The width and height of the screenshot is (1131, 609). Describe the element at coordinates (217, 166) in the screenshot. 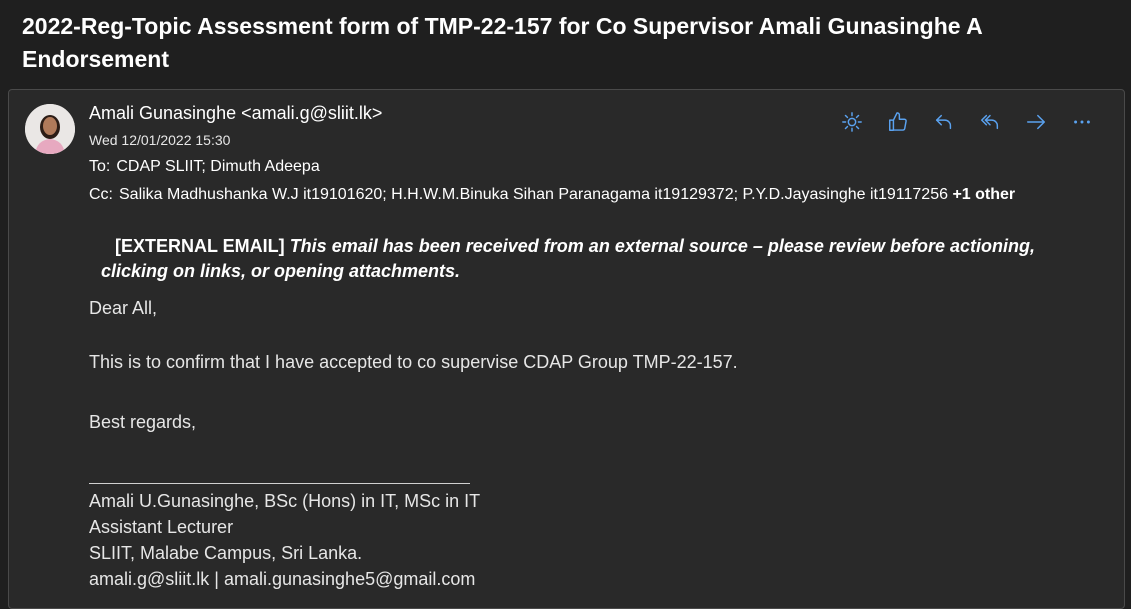

I see `to-recipients: CDAP SLIIT; Dimuth Adeepa` at that location.